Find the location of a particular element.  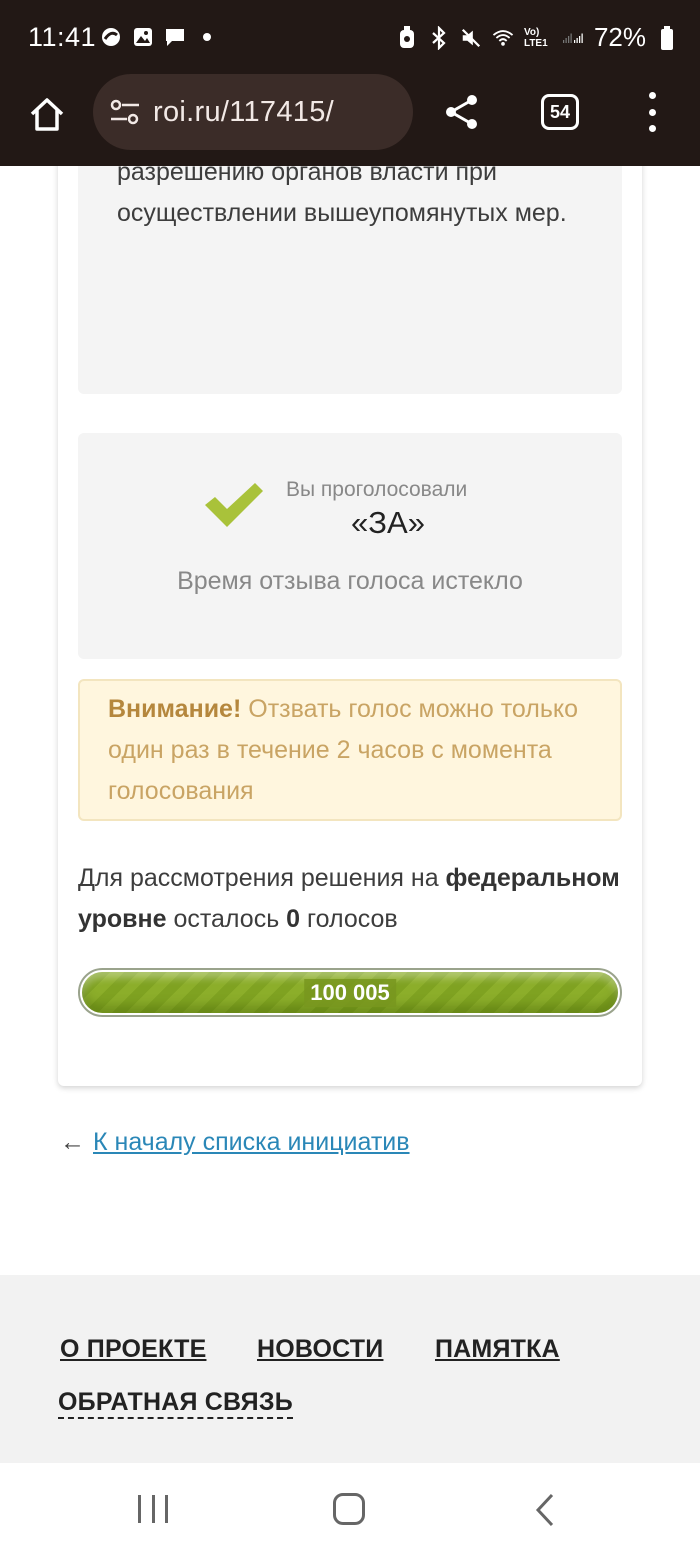

status-bar-overlay: 11:41 Vo) LTE1 72% is located at coordinates (350, 37).